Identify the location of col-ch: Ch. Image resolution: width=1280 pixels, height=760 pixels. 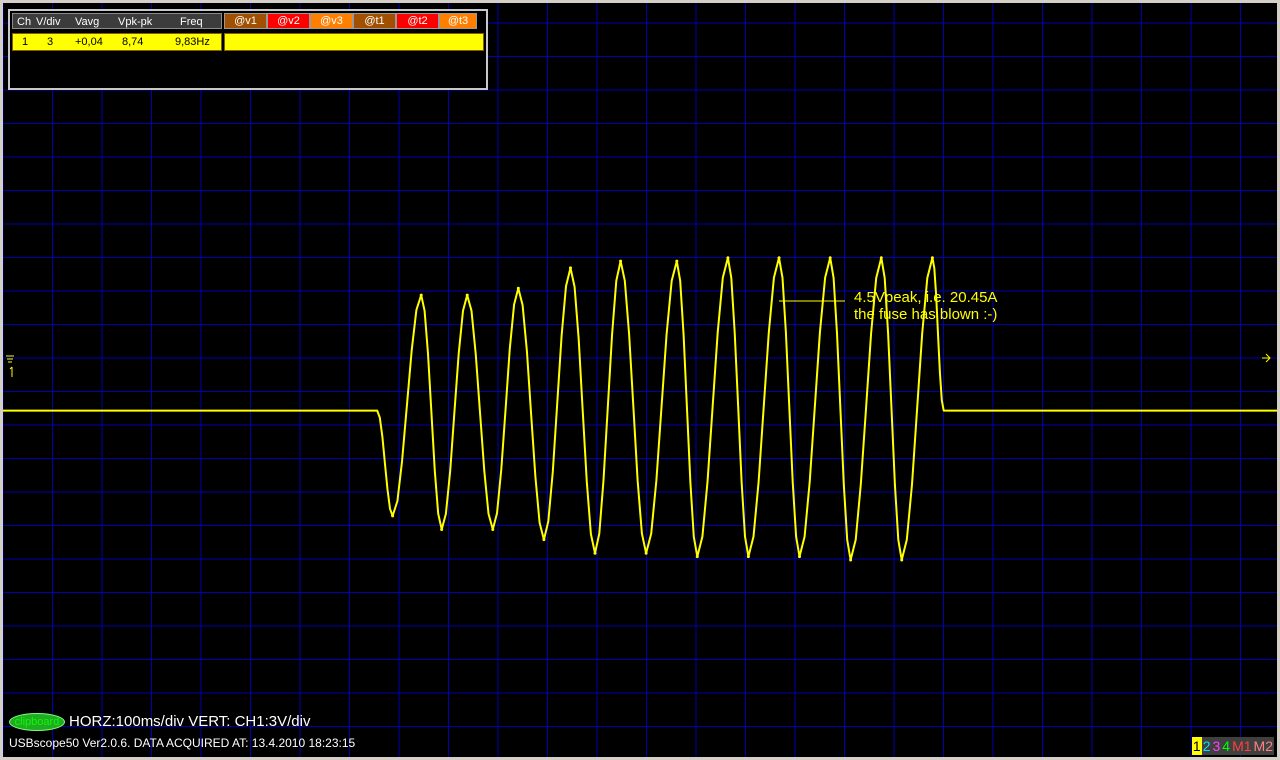
(24, 22).